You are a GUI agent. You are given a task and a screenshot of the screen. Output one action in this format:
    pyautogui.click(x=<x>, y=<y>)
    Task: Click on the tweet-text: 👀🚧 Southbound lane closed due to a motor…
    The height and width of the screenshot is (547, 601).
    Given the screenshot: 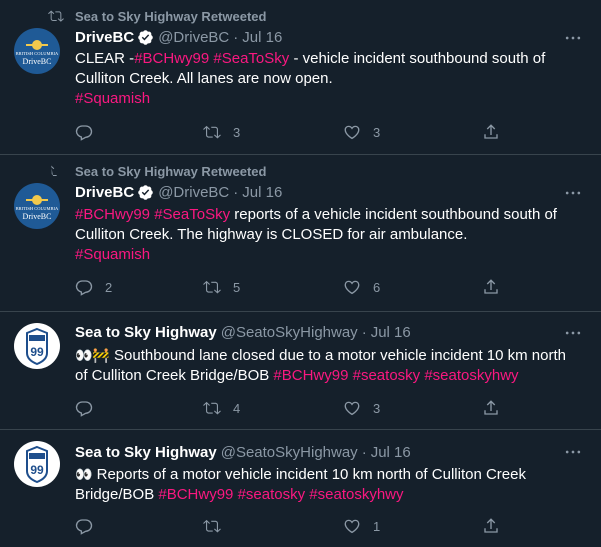 What is the action you would take?
    pyautogui.click(x=320, y=365)
    